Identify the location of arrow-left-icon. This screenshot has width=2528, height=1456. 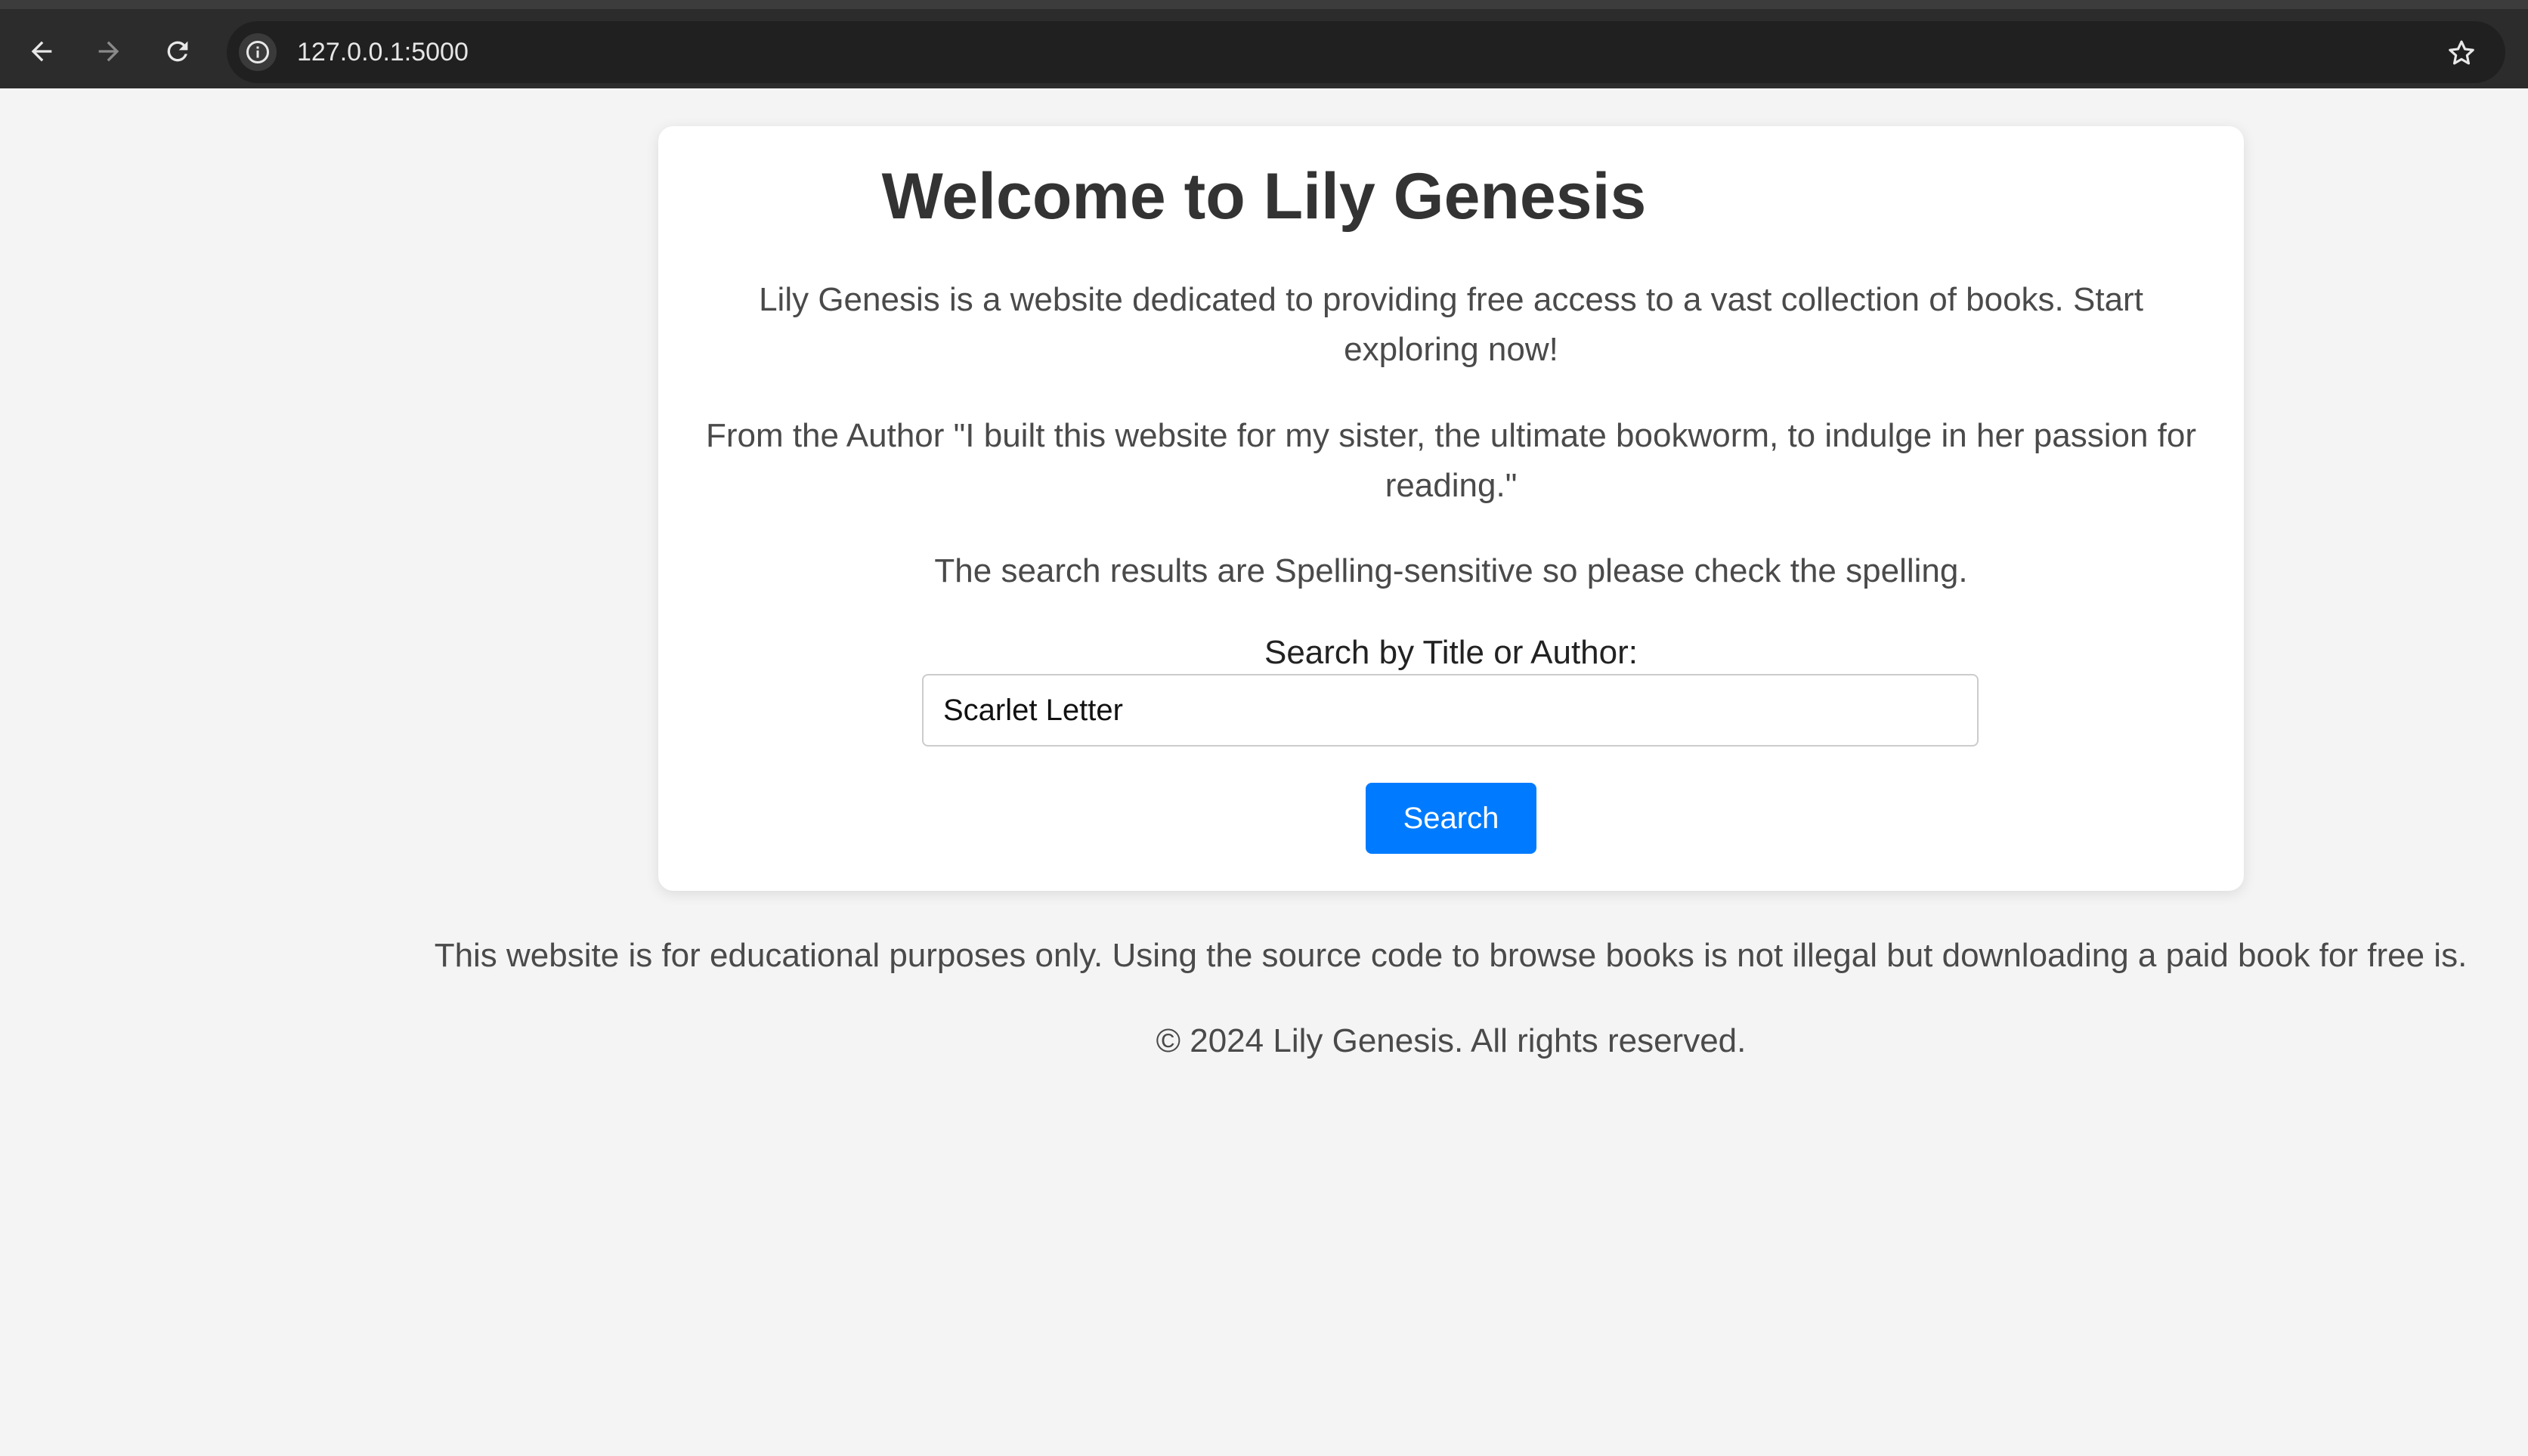
(41, 51).